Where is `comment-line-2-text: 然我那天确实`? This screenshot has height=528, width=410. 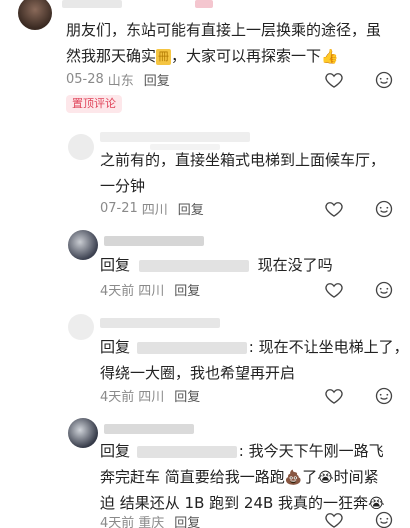
comment-line-2-text: 然我那天确实 is located at coordinates (111, 56).